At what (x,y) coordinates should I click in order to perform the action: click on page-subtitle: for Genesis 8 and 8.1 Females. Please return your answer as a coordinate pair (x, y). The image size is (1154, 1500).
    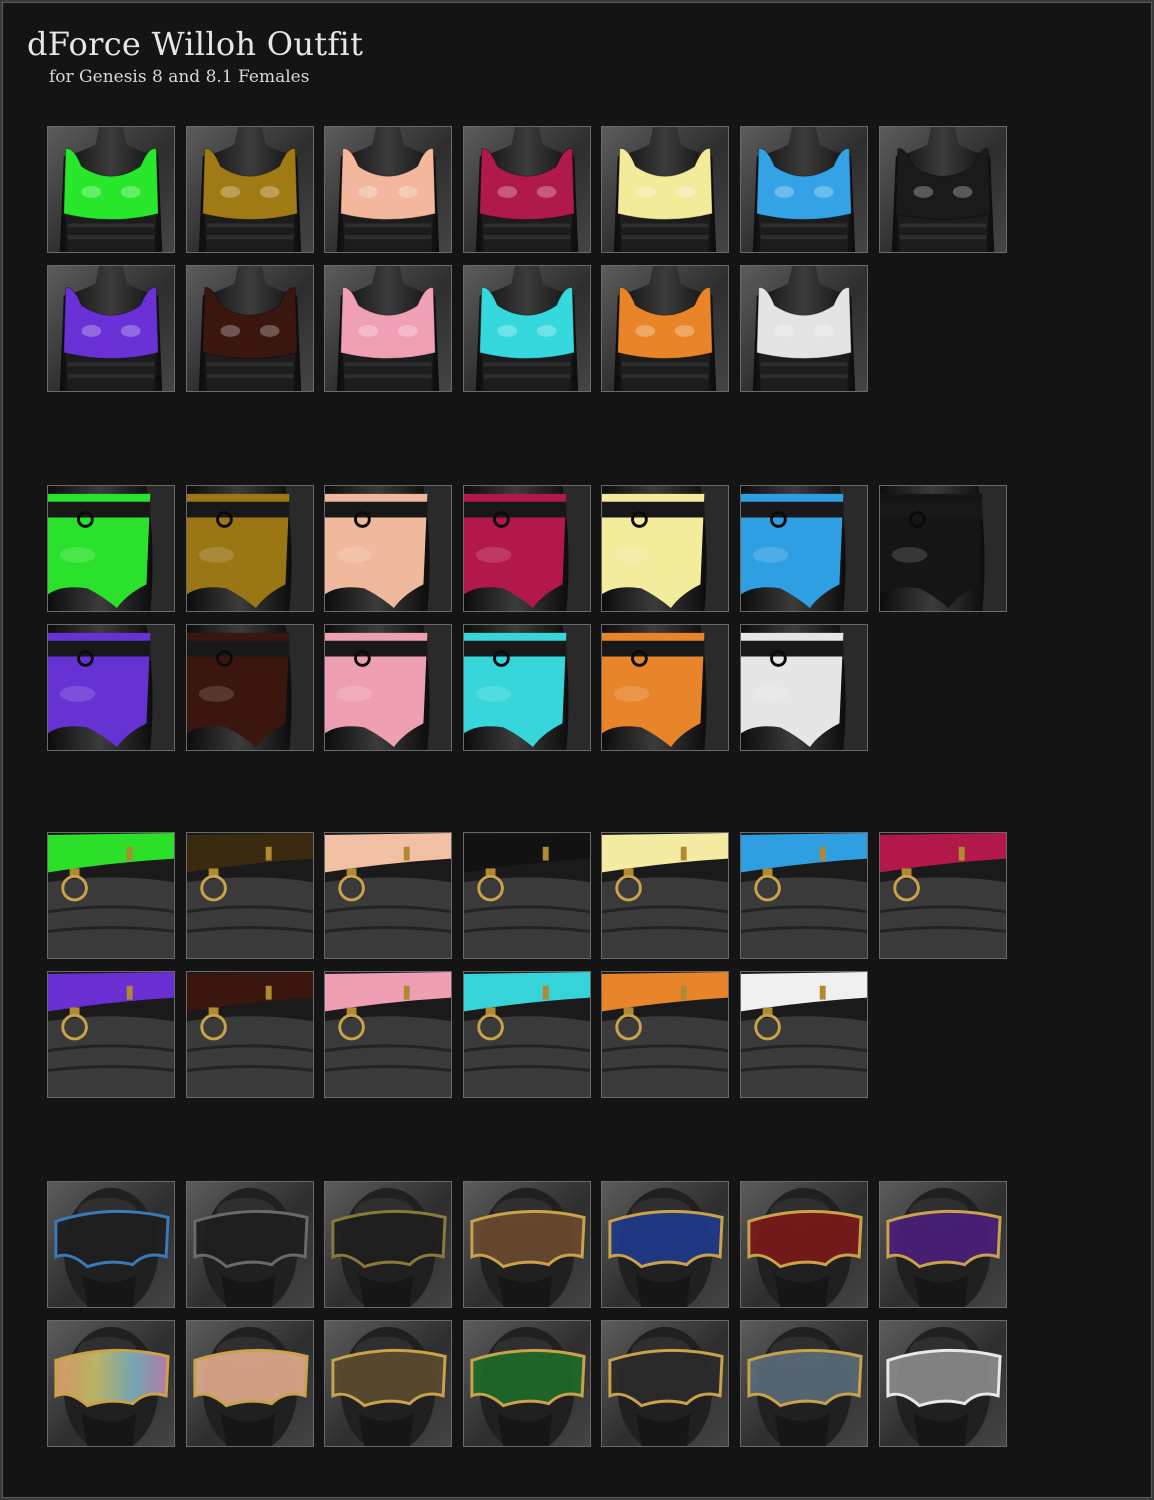
    Looking at the image, I should click on (179, 77).